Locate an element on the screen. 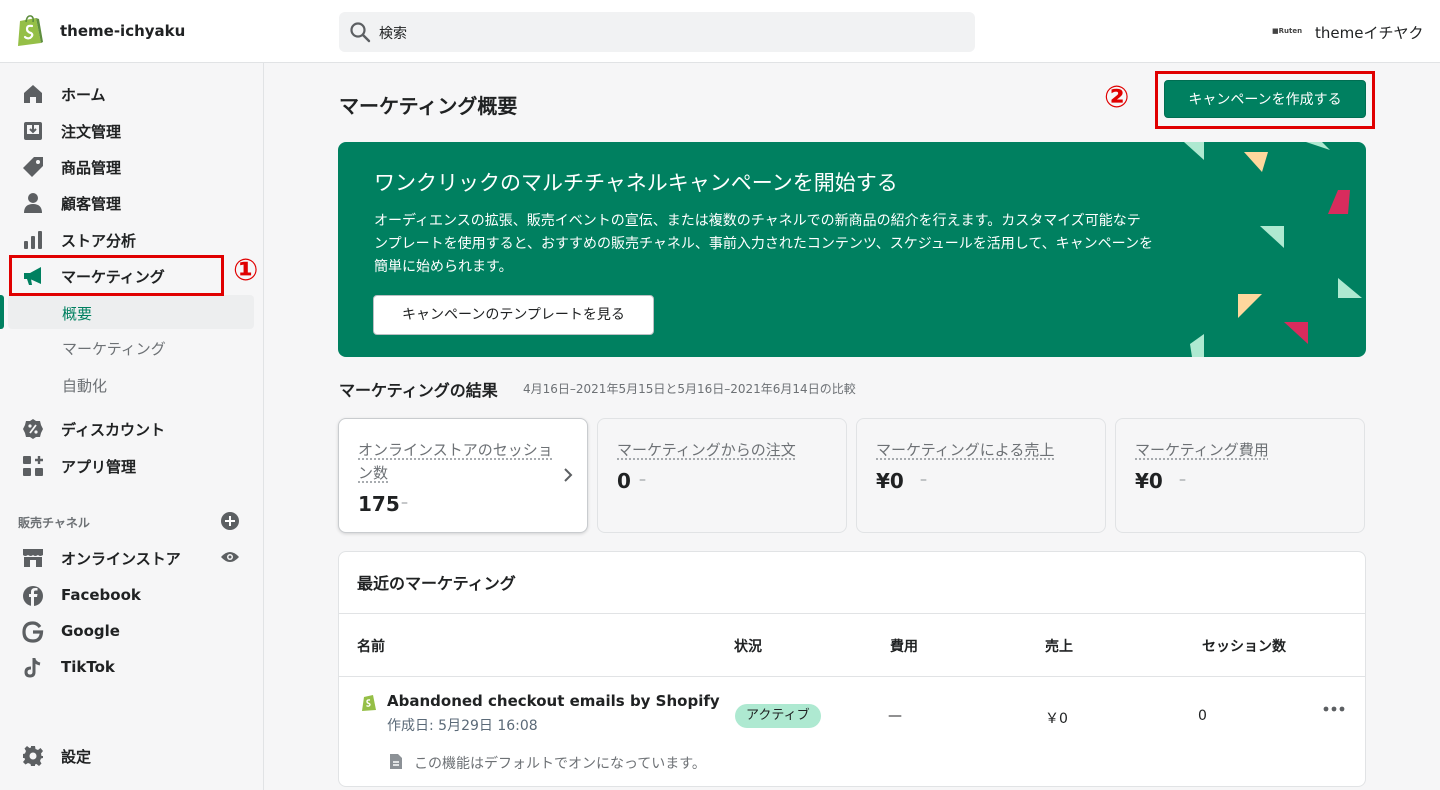  sidebar-item-label: ディスカウント is located at coordinates (113, 430).